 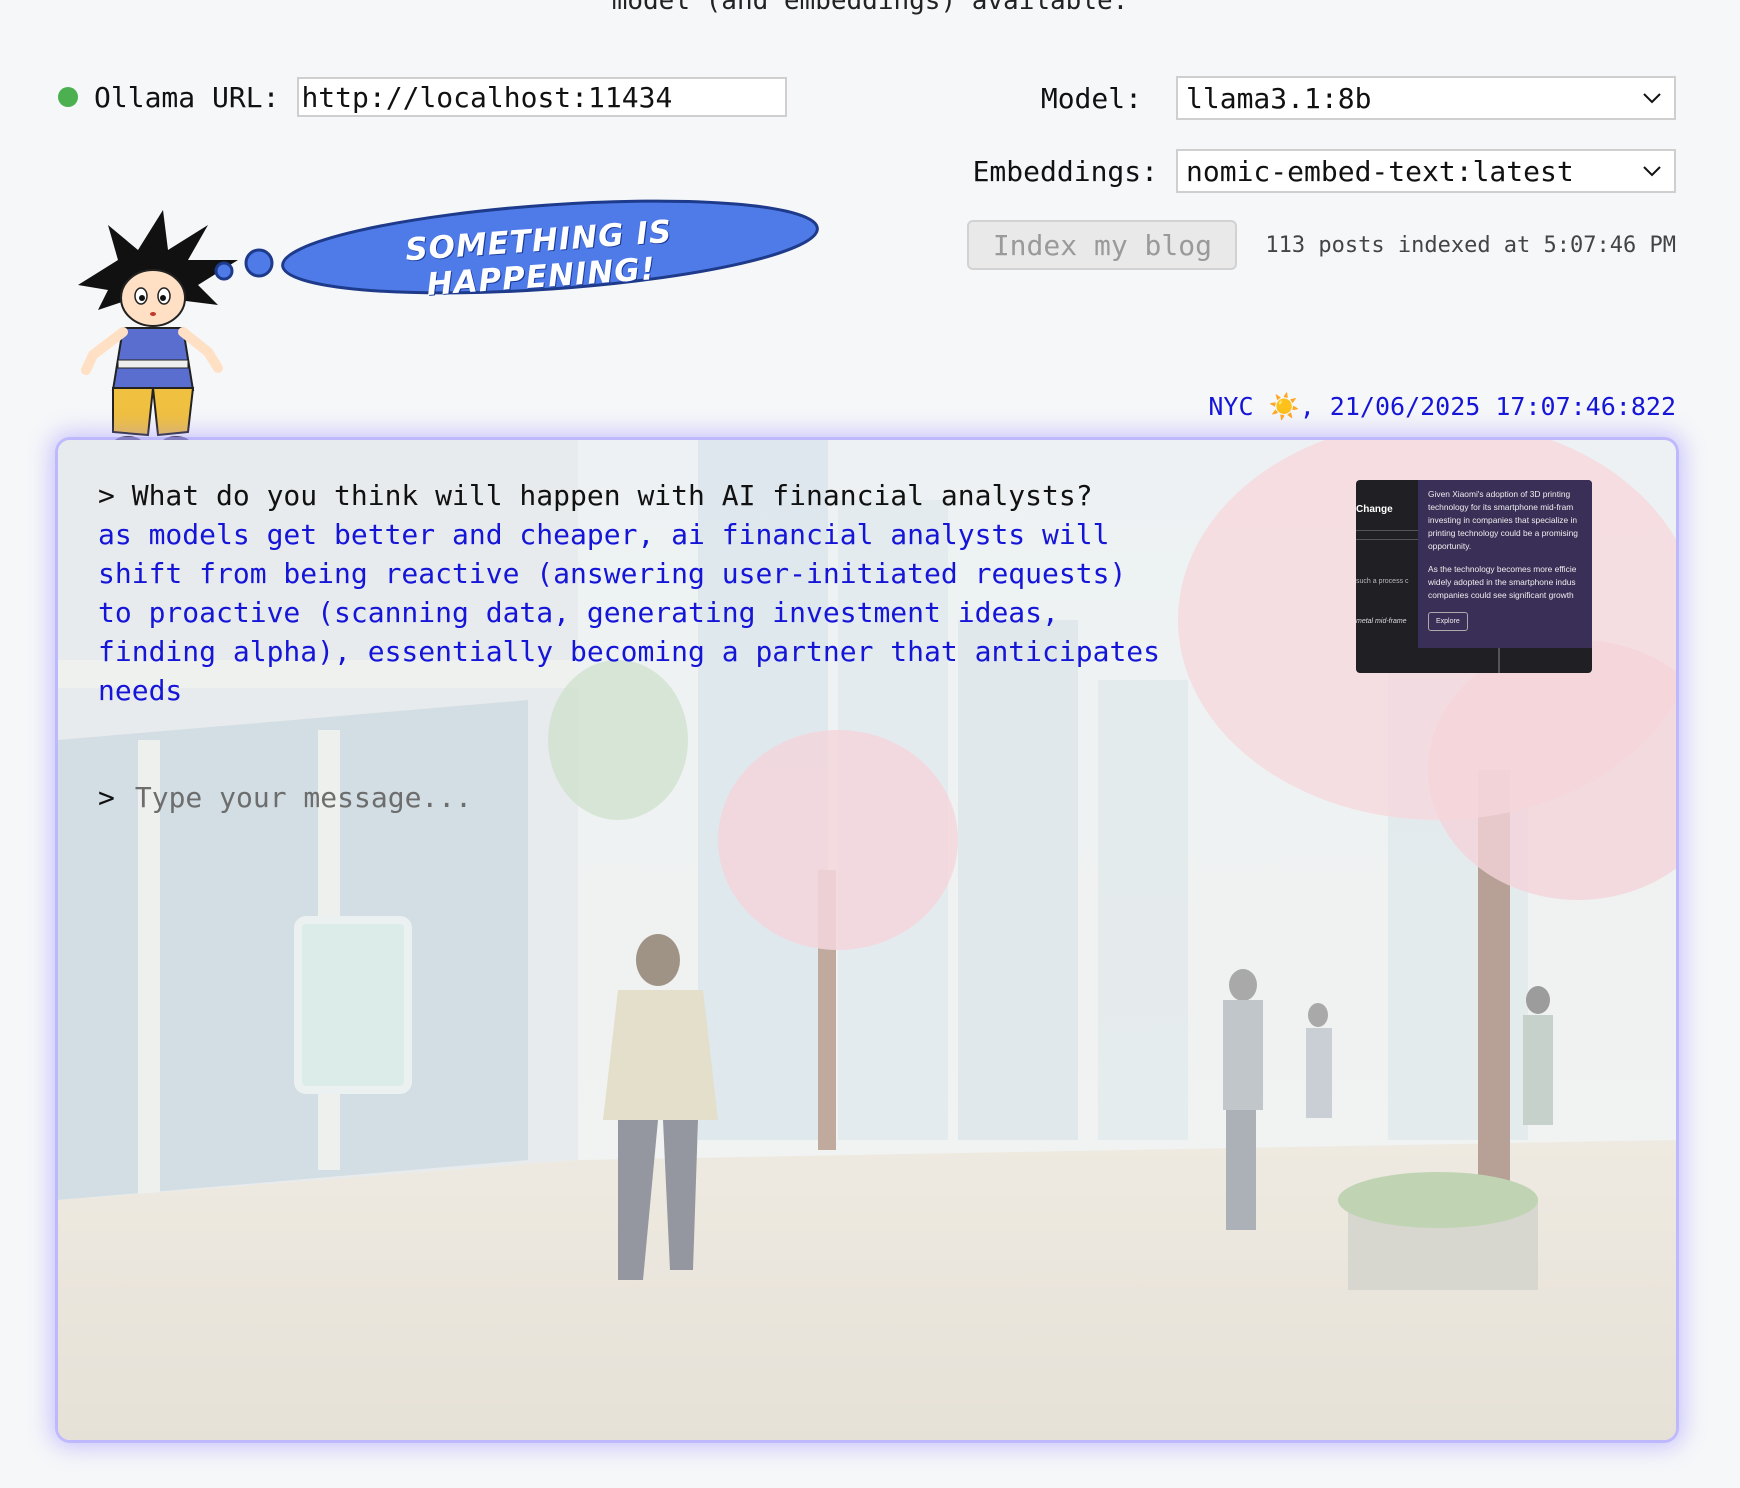 What do you see at coordinates (187, 97) in the screenshot?
I see `ollama-url-label: Ollama URL:` at bounding box center [187, 97].